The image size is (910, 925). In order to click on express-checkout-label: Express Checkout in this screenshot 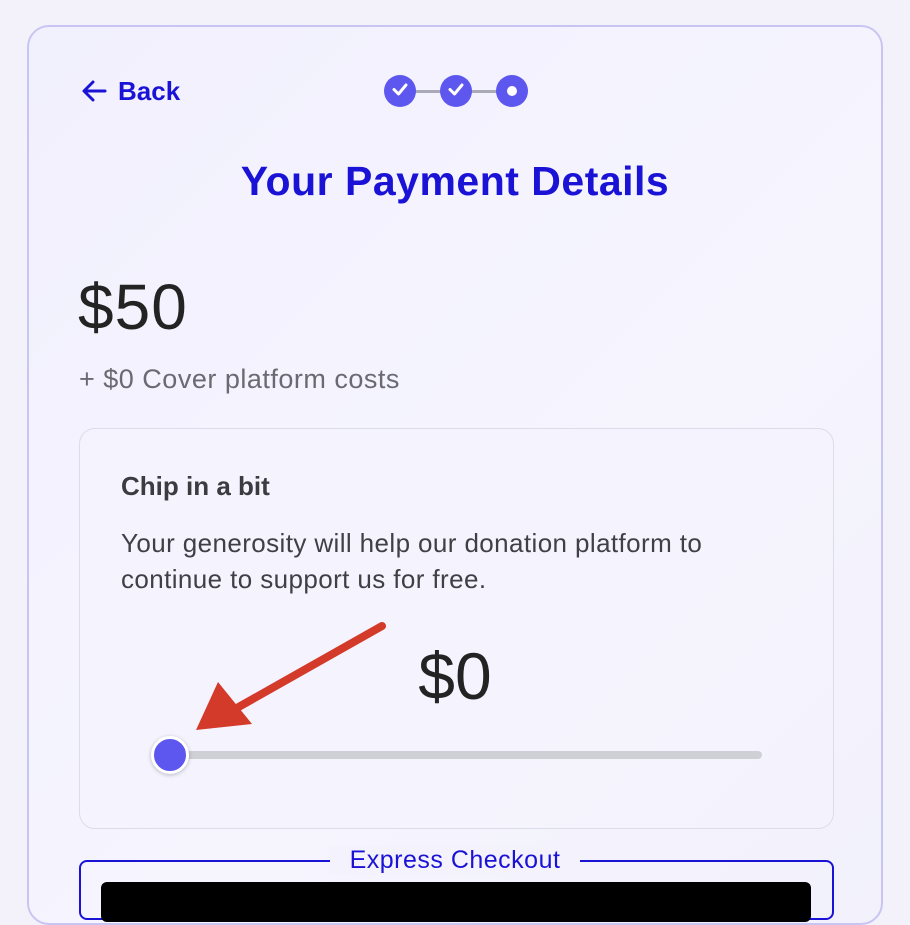, I will do `click(455, 860)`.